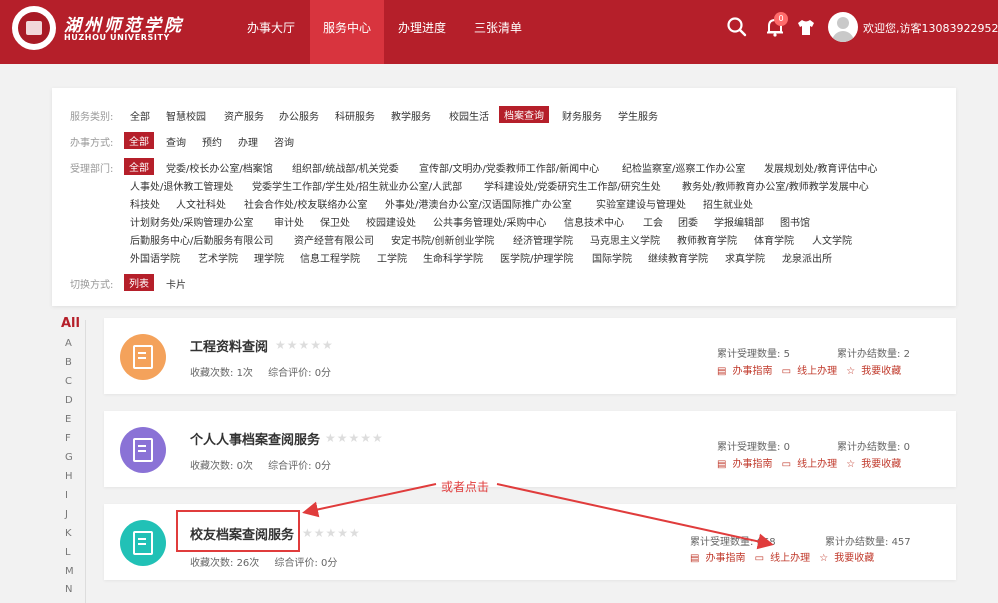  Describe the element at coordinates (145, 203) in the screenshot. I see `dept-item: 科技处` at that location.